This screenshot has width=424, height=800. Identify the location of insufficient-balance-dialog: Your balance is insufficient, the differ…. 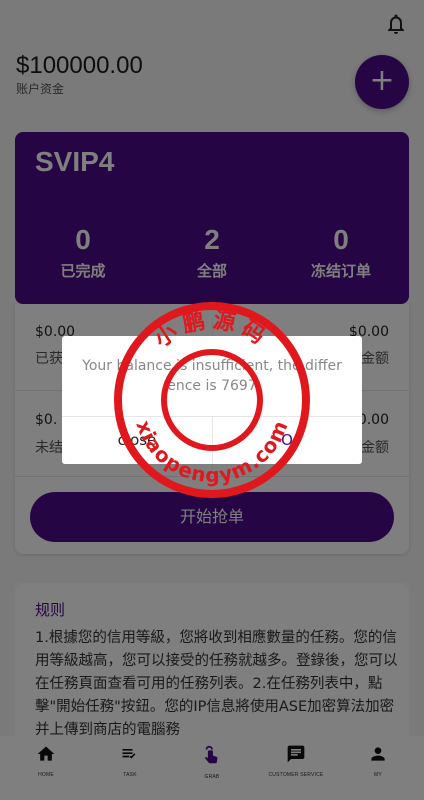
(212, 400).